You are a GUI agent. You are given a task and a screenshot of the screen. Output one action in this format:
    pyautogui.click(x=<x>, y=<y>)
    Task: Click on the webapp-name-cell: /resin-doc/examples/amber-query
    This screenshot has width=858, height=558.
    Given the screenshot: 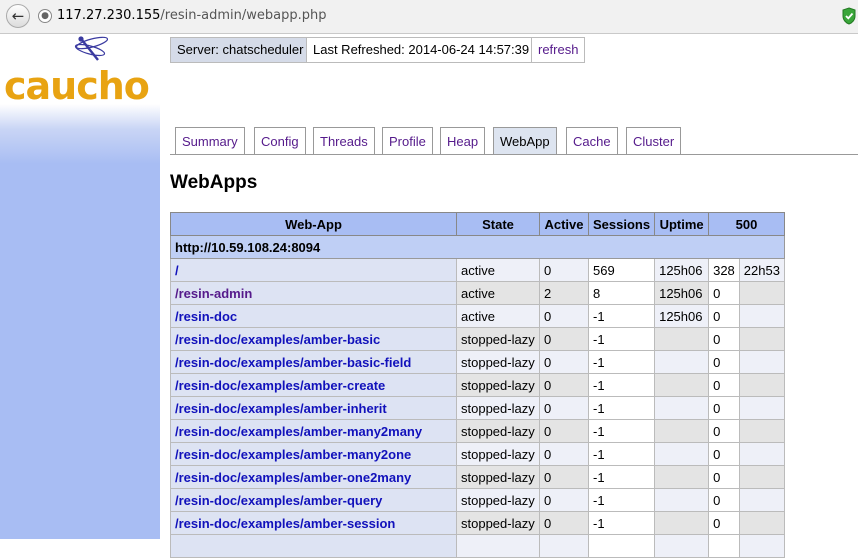 What is the action you would take?
    pyautogui.click(x=313, y=500)
    